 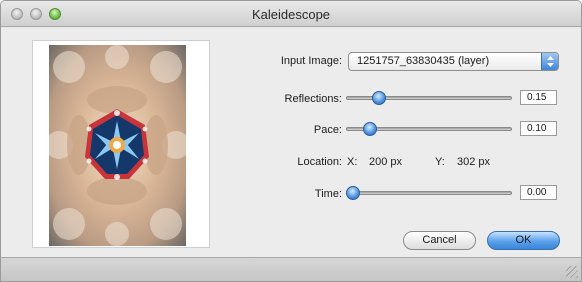 What do you see at coordinates (572, 272) in the screenshot?
I see `resize-grip-icon` at bounding box center [572, 272].